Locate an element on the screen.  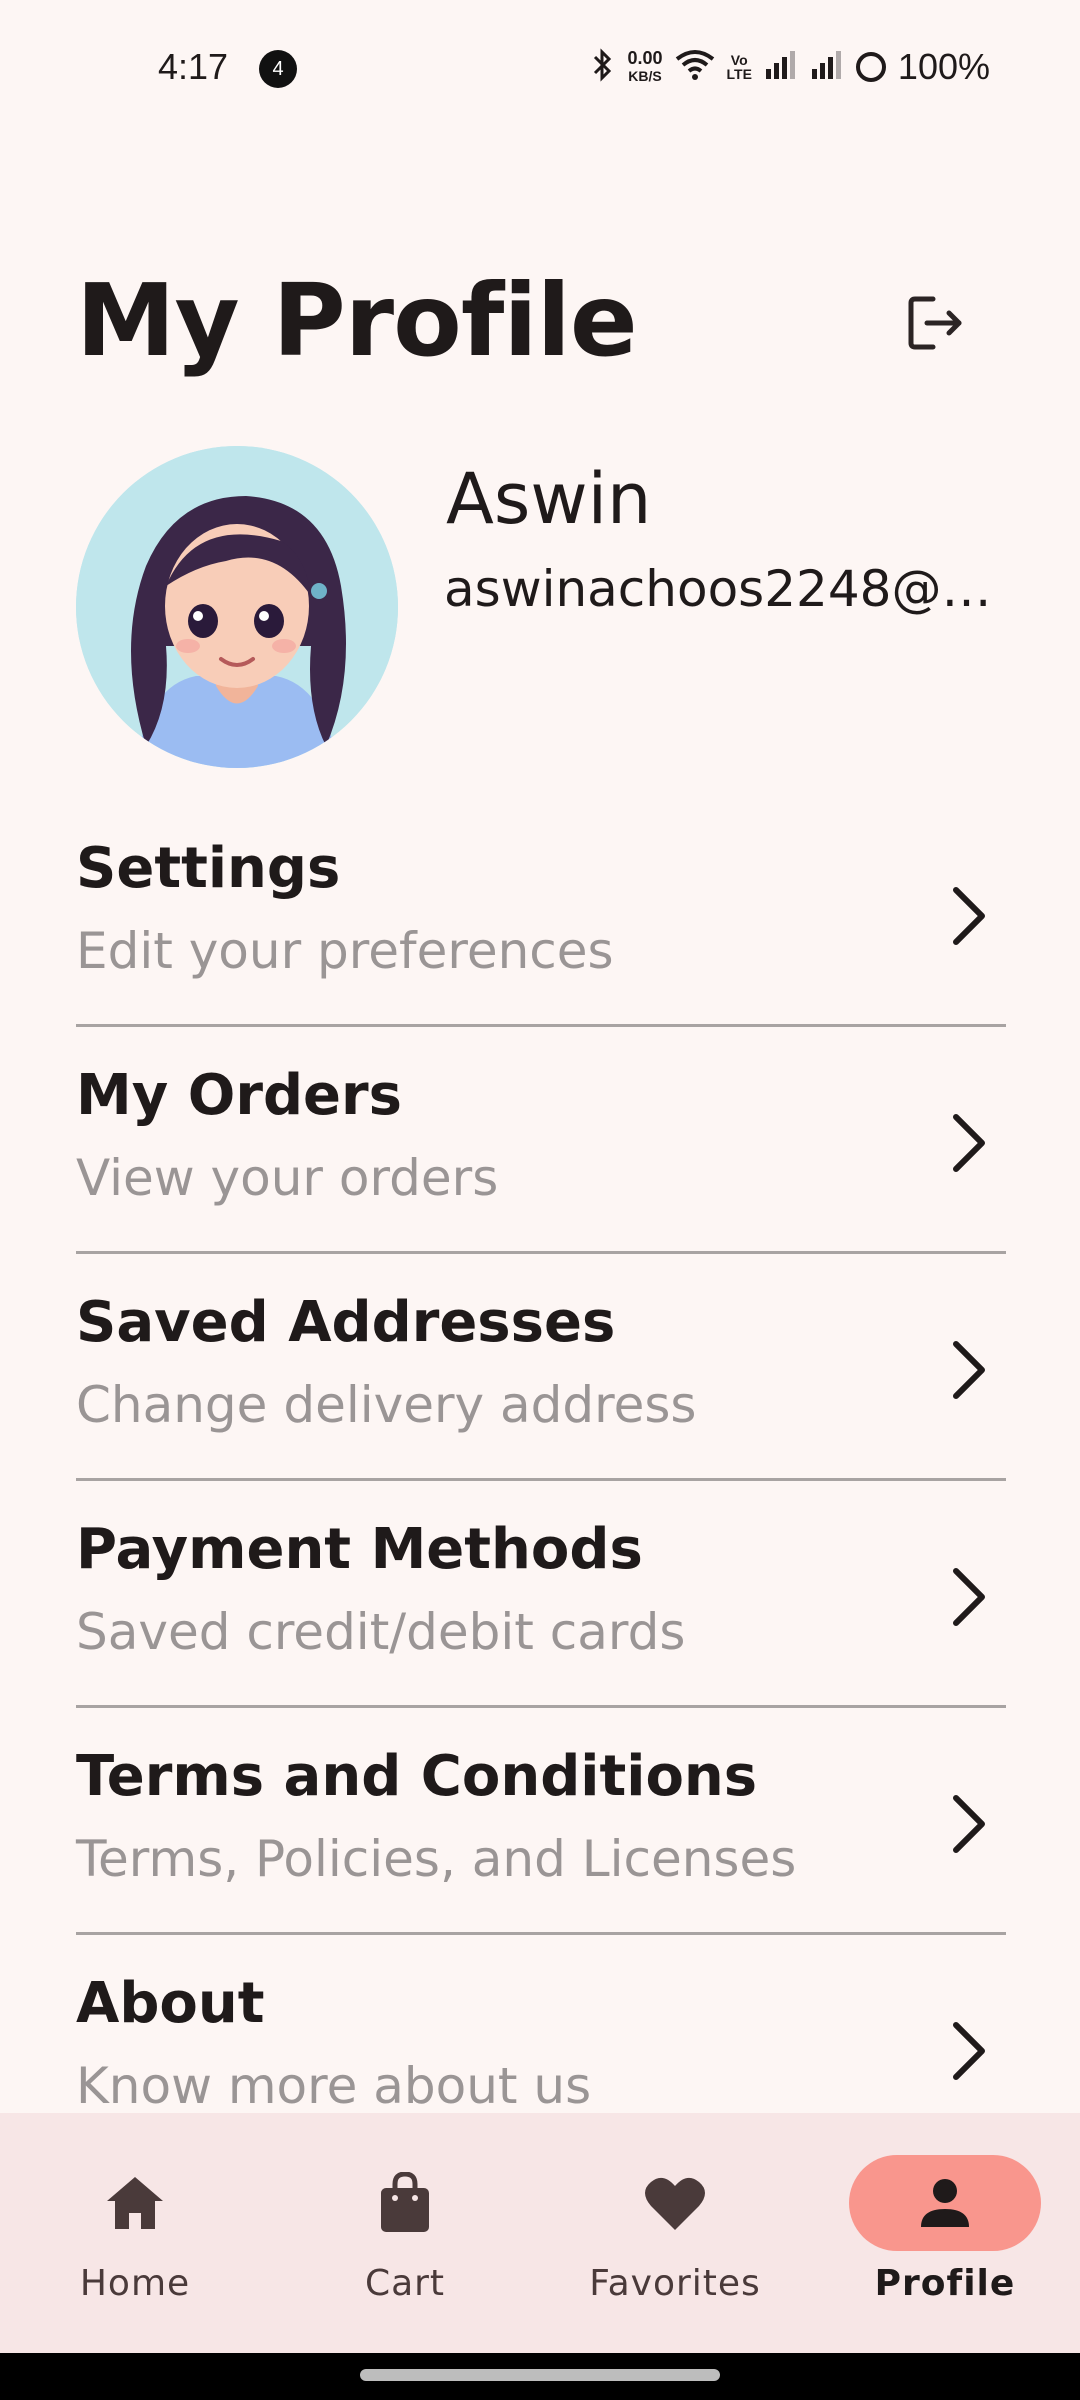
logout-icon is located at coordinates (935, 325).